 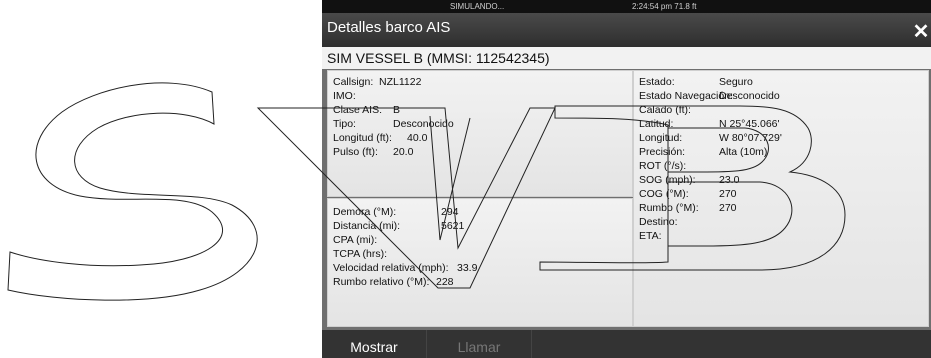 I want to click on title-bar: Detalles barco AIS ✕, so click(x=626, y=30).